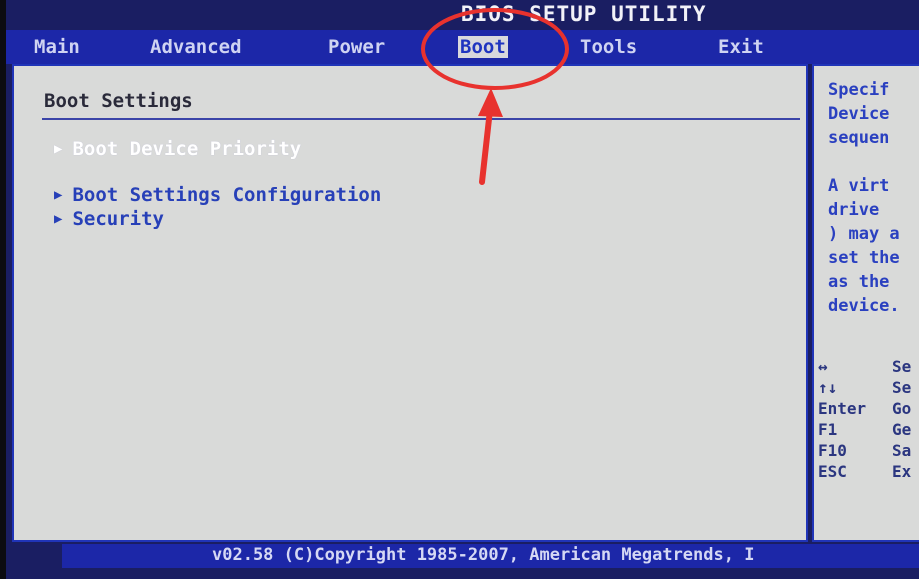 This screenshot has height=579, width=919. Describe the element at coordinates (864, 450) in the screenshot. I see `key-row: F10 Sa` at that location.